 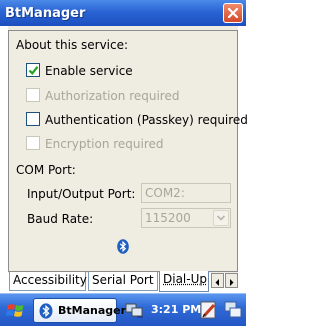 What do you see at coordinates (60, 219) in the screenshot?
I see `baud-rate-label: Baud Rate:` at bounding box center [60, 219].